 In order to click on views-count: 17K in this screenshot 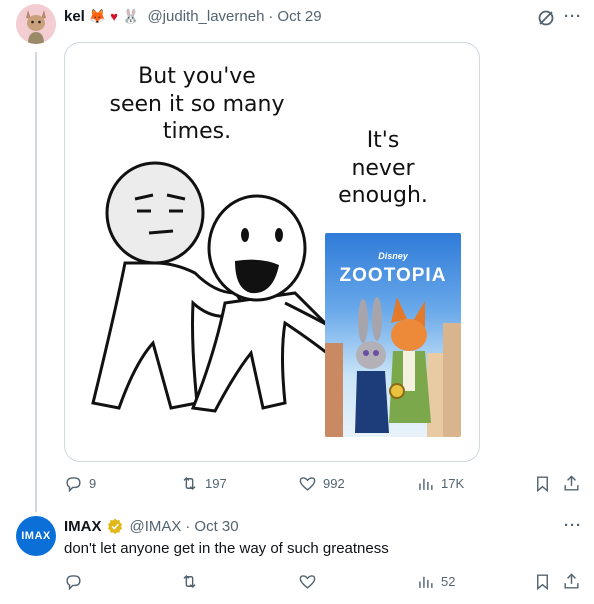, I will do `click(453, 483)`.